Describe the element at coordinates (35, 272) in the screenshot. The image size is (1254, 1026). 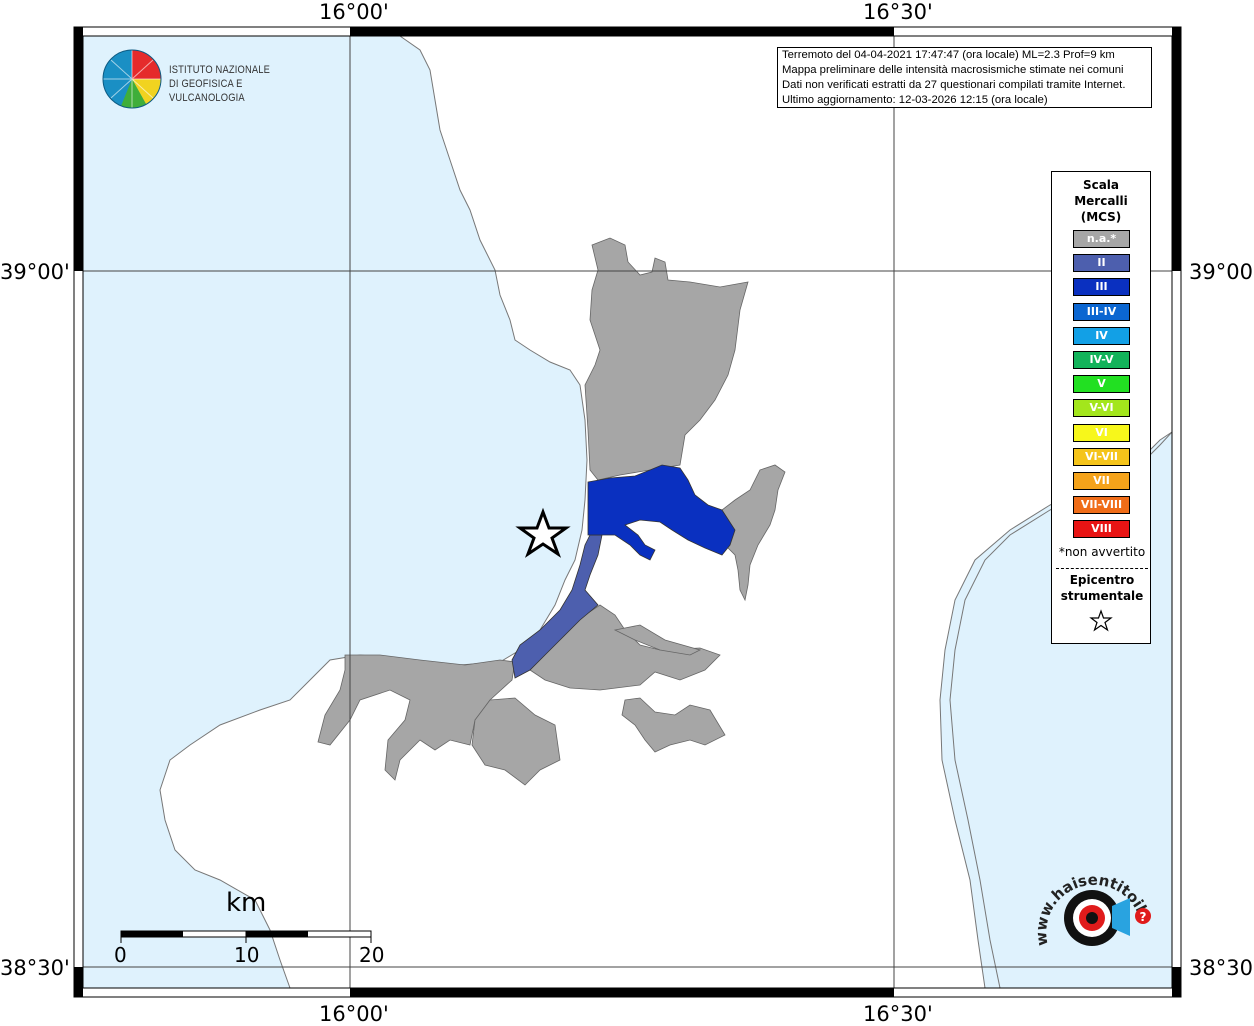
I see `lat-label-left-upper: 39°00'` at that location.